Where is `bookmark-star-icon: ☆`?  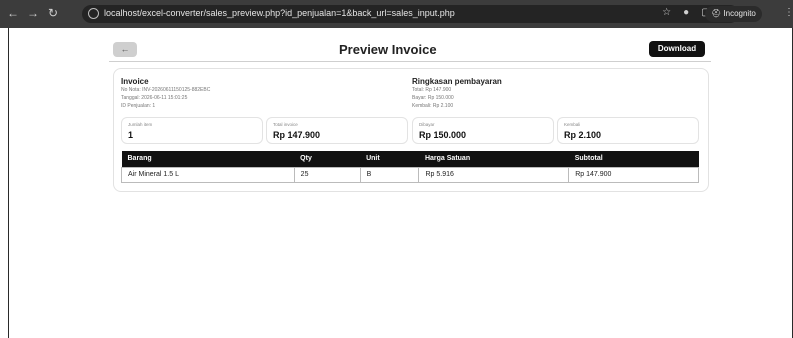 bookmark-star-icon: ☆ is located at coordinates (666, 12).